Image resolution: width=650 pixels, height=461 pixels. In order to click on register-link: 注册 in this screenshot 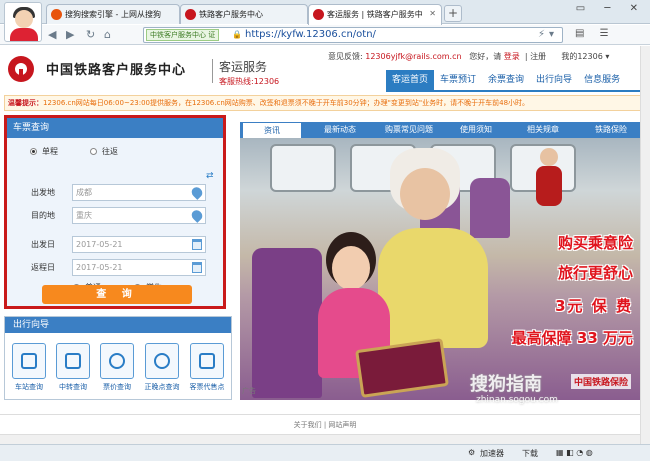, I will do `click(538, 56)`.